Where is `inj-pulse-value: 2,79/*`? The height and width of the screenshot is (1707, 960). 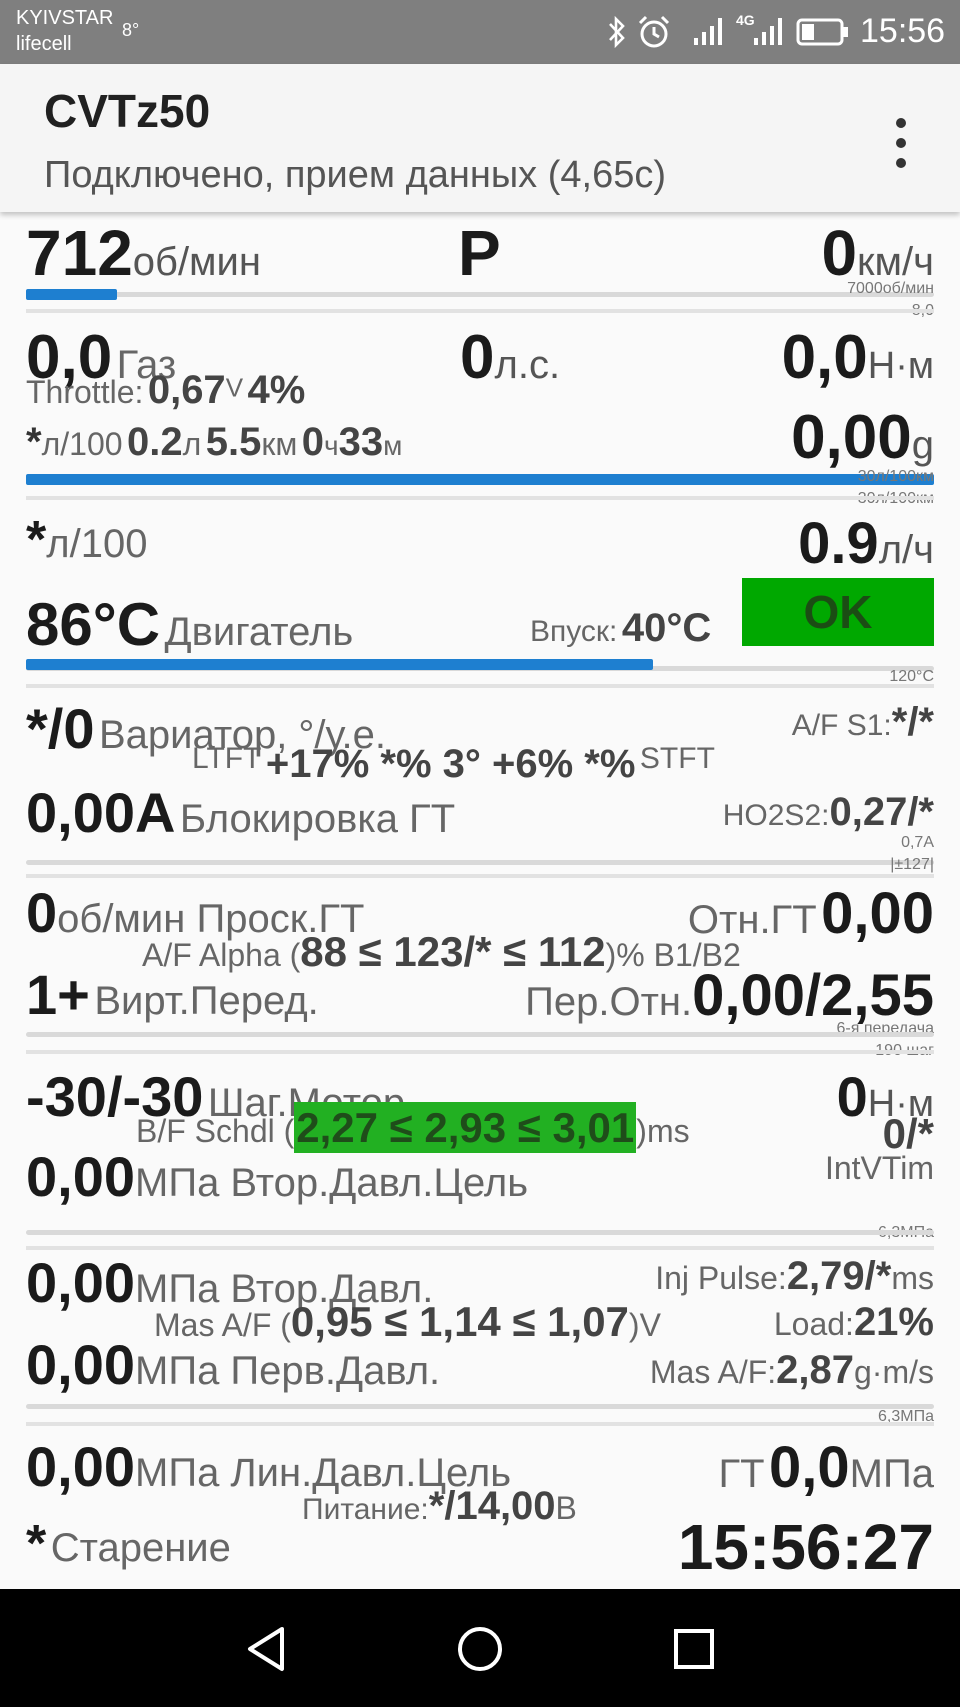 inj-pulse-value: 2,79/* is located at coordinates (839, 1276).